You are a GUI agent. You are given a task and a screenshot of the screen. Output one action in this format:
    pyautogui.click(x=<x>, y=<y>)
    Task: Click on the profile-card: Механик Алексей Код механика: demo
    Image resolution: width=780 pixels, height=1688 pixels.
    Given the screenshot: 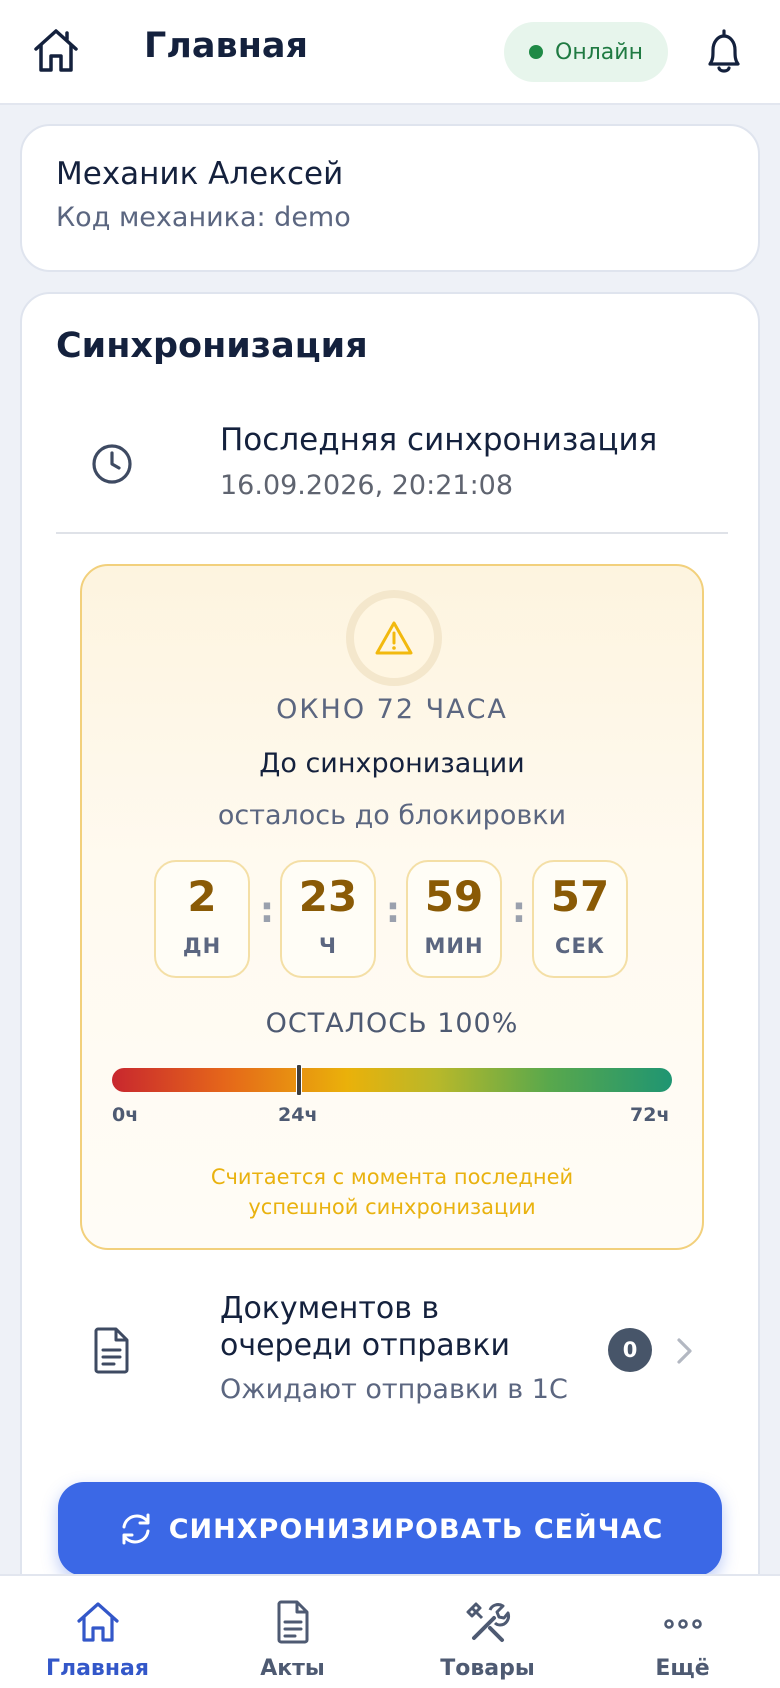 What is the action you would take?
    pyautogui.click(x=390, y=198)
    